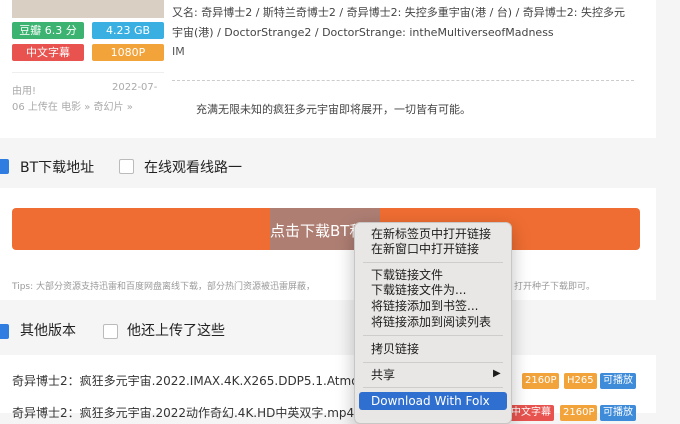 The width and height of the screenshot is (680, 424). Describe the element at coordinates (431, 417) in the screenshot. I see `menu-next-item-partial` at that location.